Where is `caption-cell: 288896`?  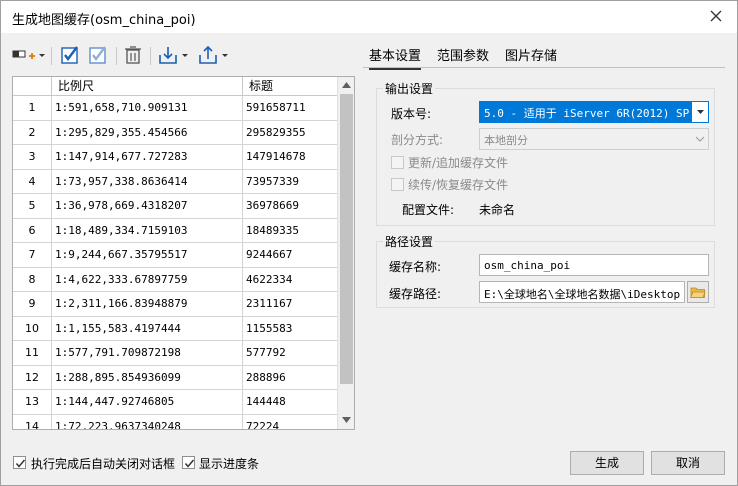 caption-cell: 288896 is located at coordinates (290, 377).